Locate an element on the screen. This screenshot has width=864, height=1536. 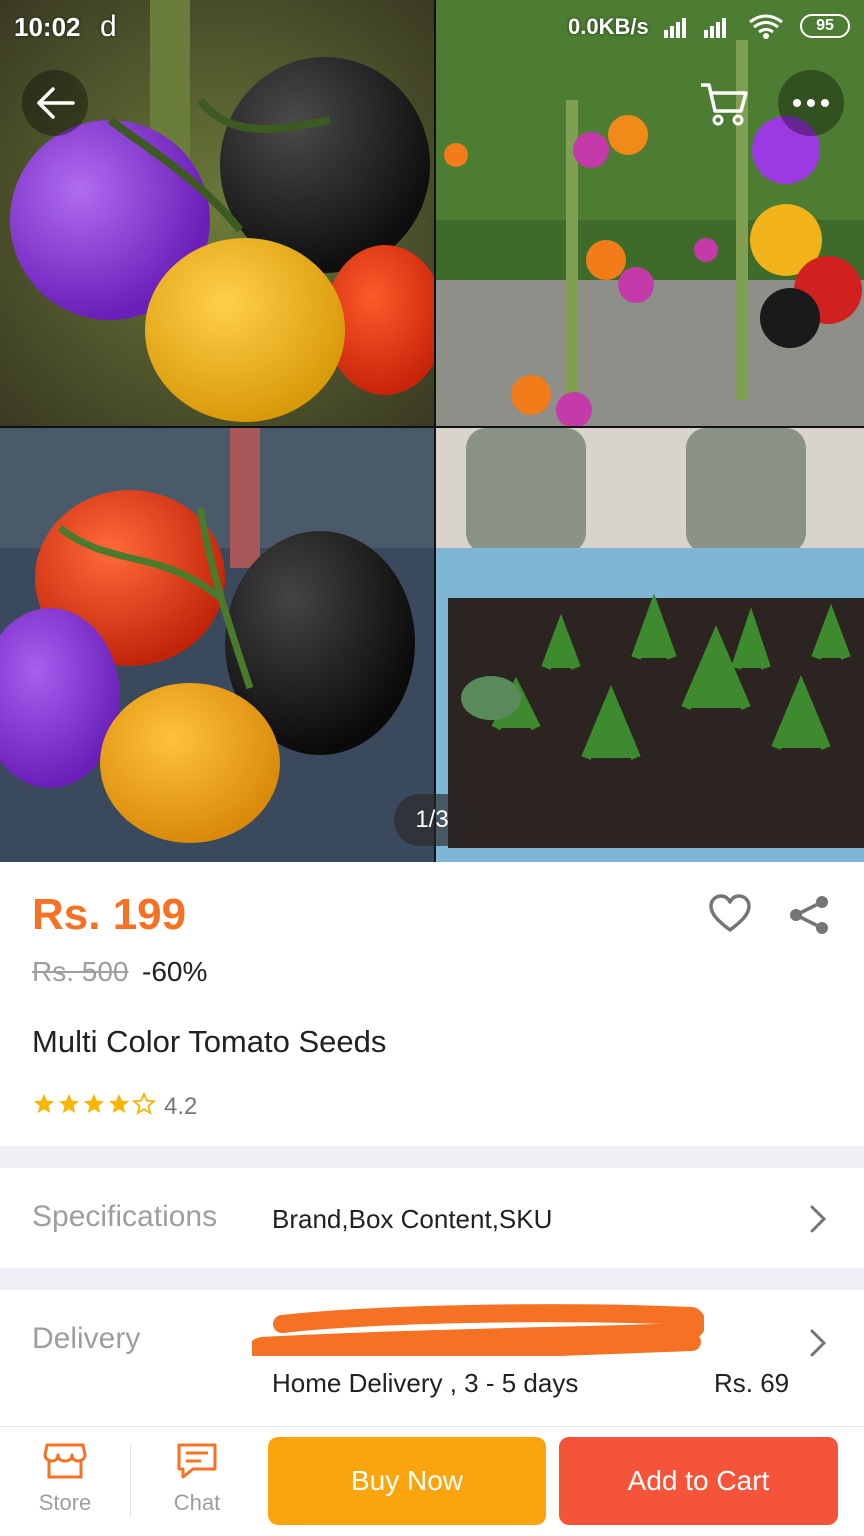
rating-value: 4.2 is located at coordinates (181, 1106).